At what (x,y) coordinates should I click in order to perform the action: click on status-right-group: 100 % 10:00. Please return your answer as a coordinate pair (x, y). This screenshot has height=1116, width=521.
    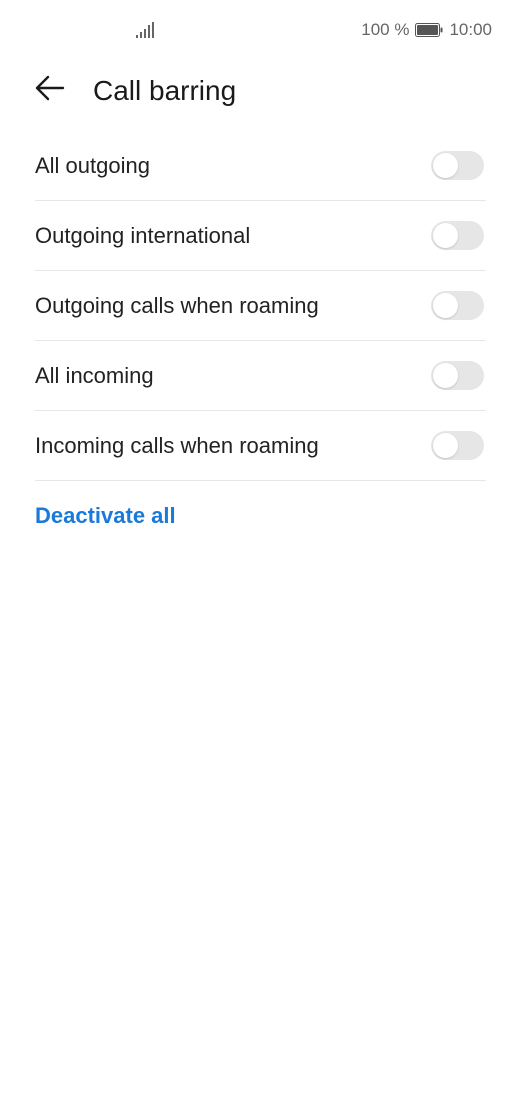
    Looking at the image, I should click on (426, 30).